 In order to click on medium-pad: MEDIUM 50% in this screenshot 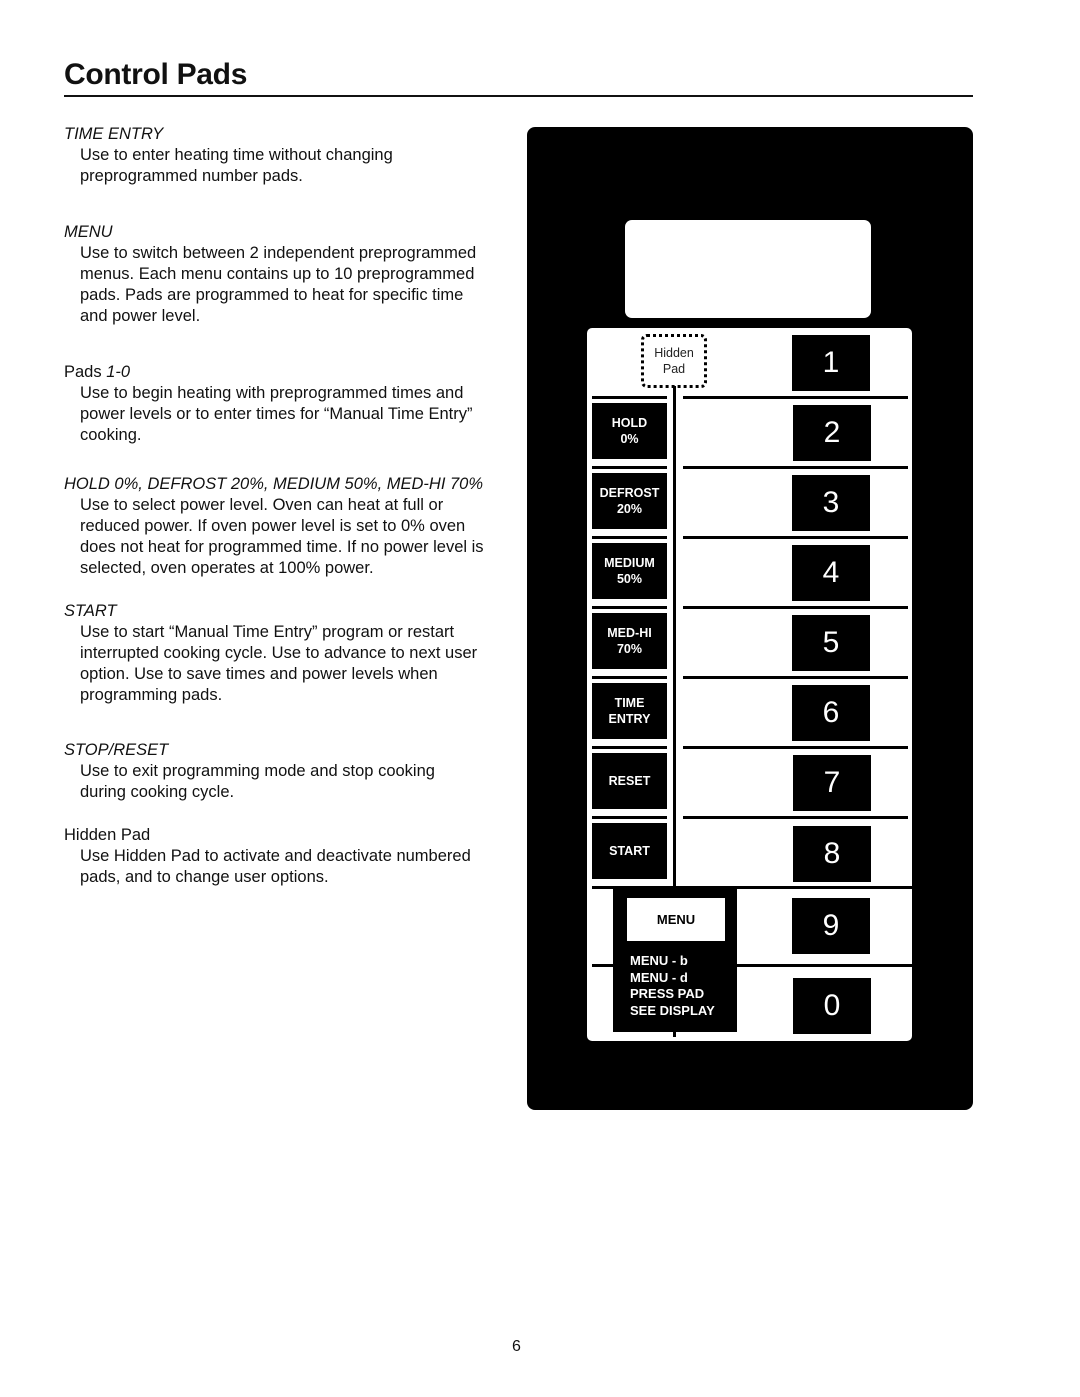, I will do `click(629, 571)`.